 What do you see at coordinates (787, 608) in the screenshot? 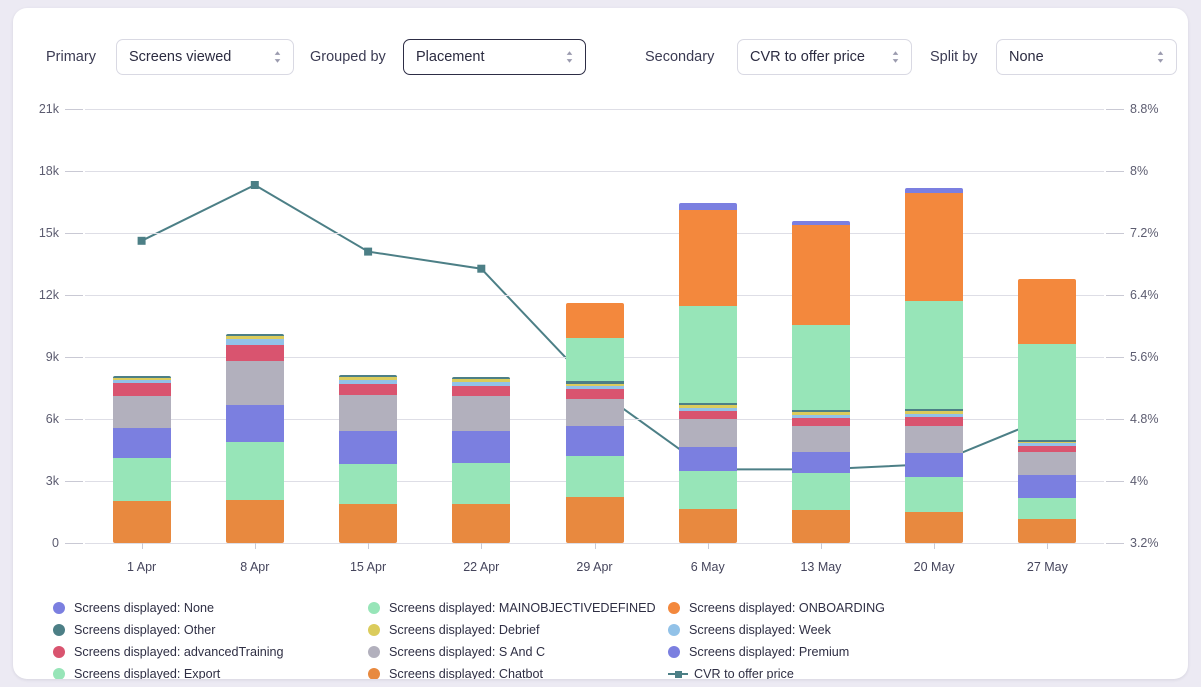
I see `legend-item-label: Screens displayed: ONBOARDING` at bounding box center [787, 608].